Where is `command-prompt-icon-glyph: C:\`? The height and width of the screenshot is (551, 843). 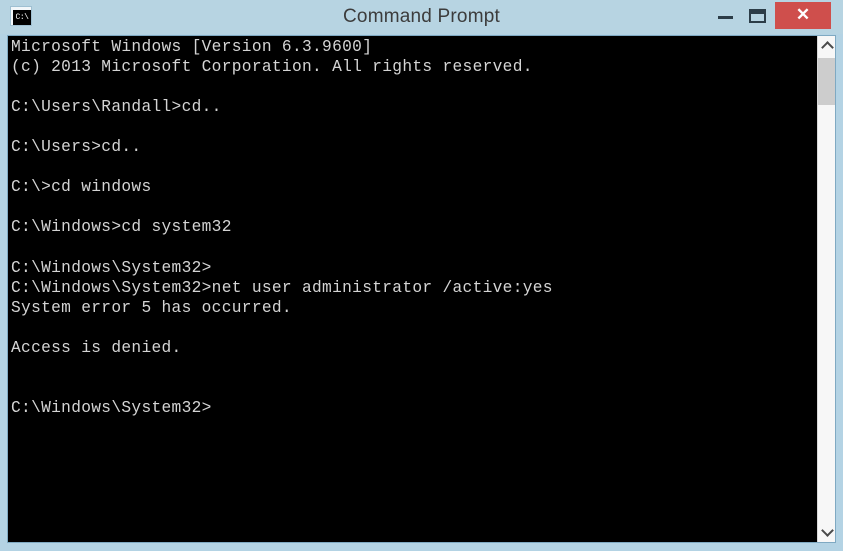 command-prompt-icon-glyph: C:\ is located at coordinates (22, 17).